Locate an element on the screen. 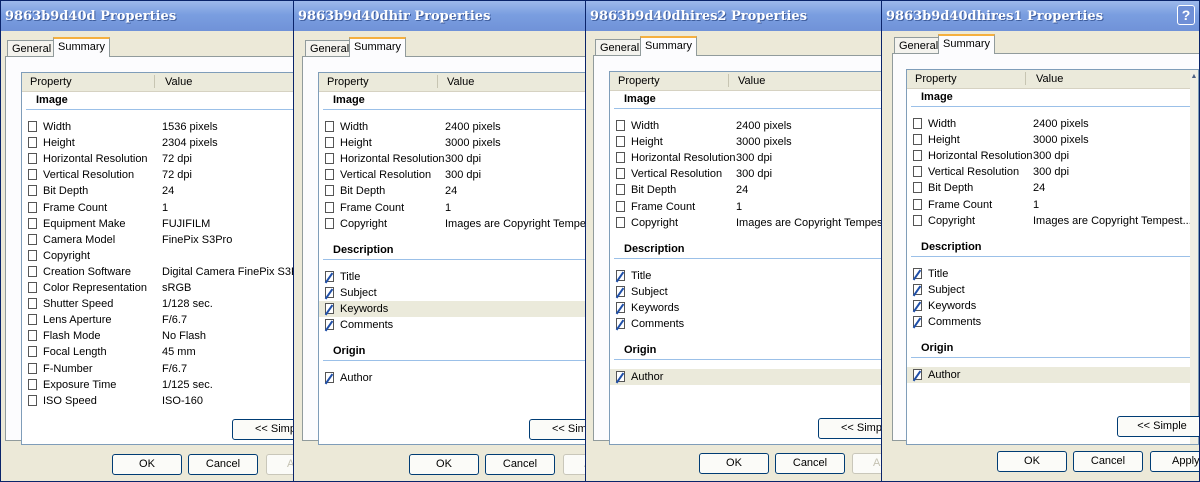 Image resolution: width=1200 pixels, height=482 pixels. property-value: 2304 pixels is located at coordinates (230, 143).